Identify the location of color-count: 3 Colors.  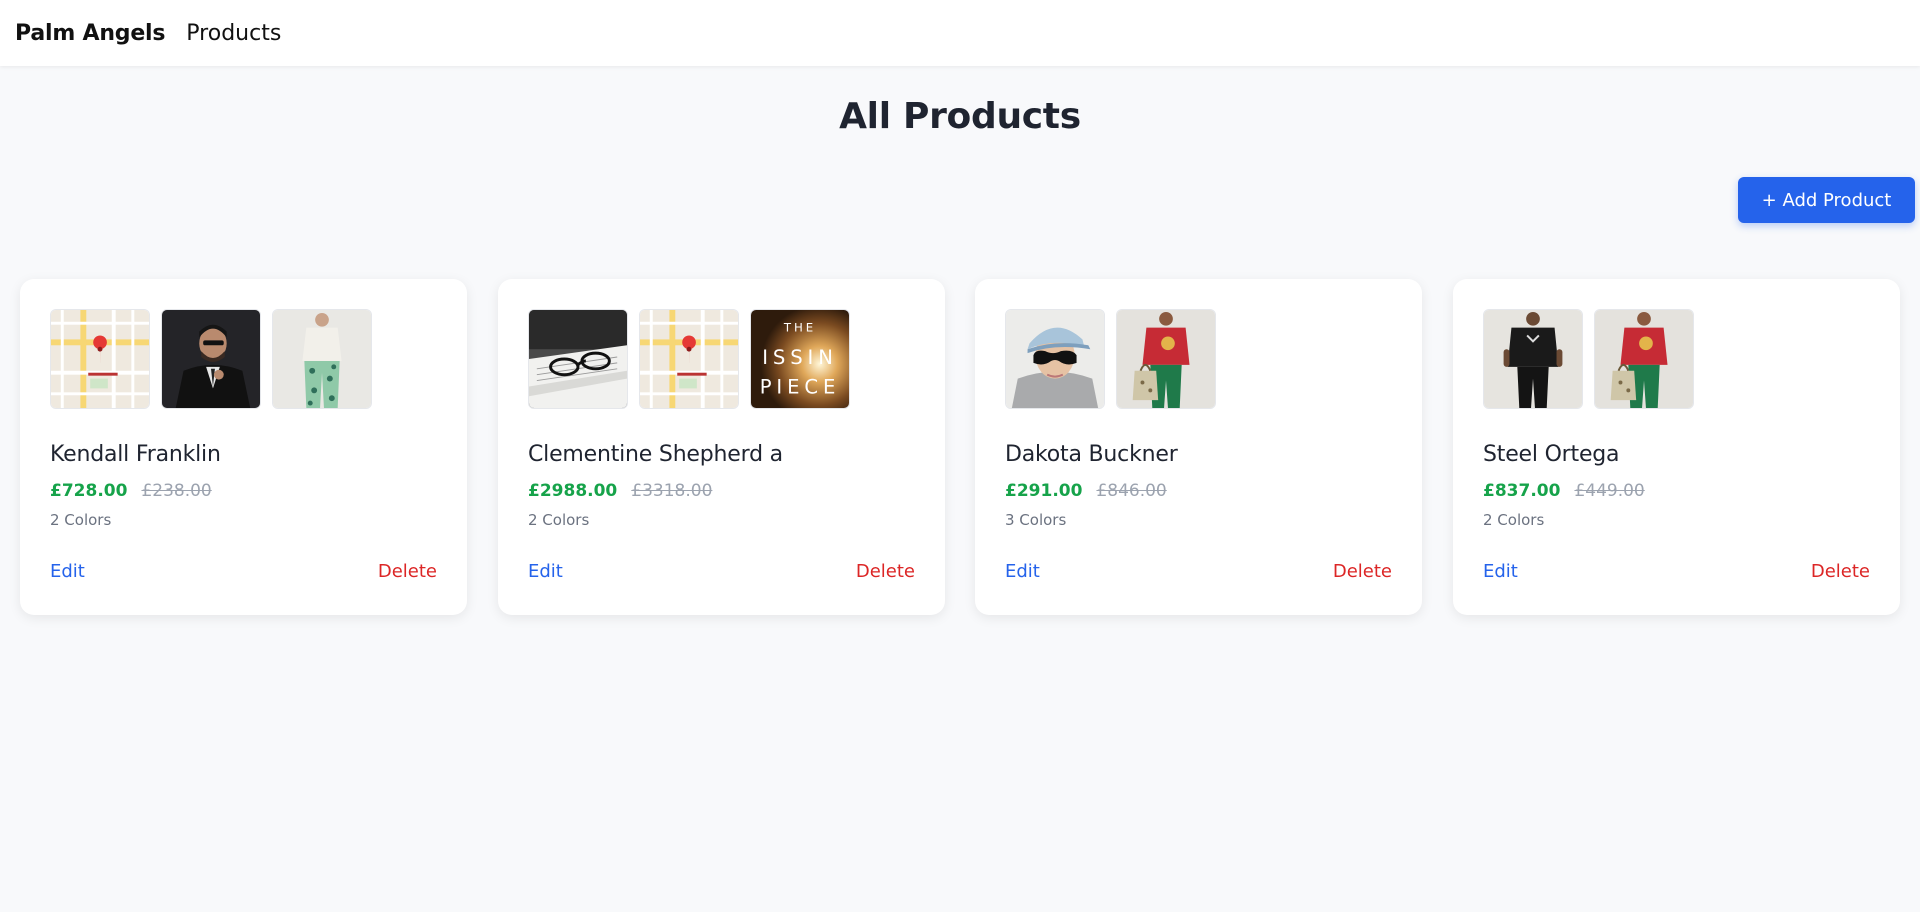
(1036, 520).